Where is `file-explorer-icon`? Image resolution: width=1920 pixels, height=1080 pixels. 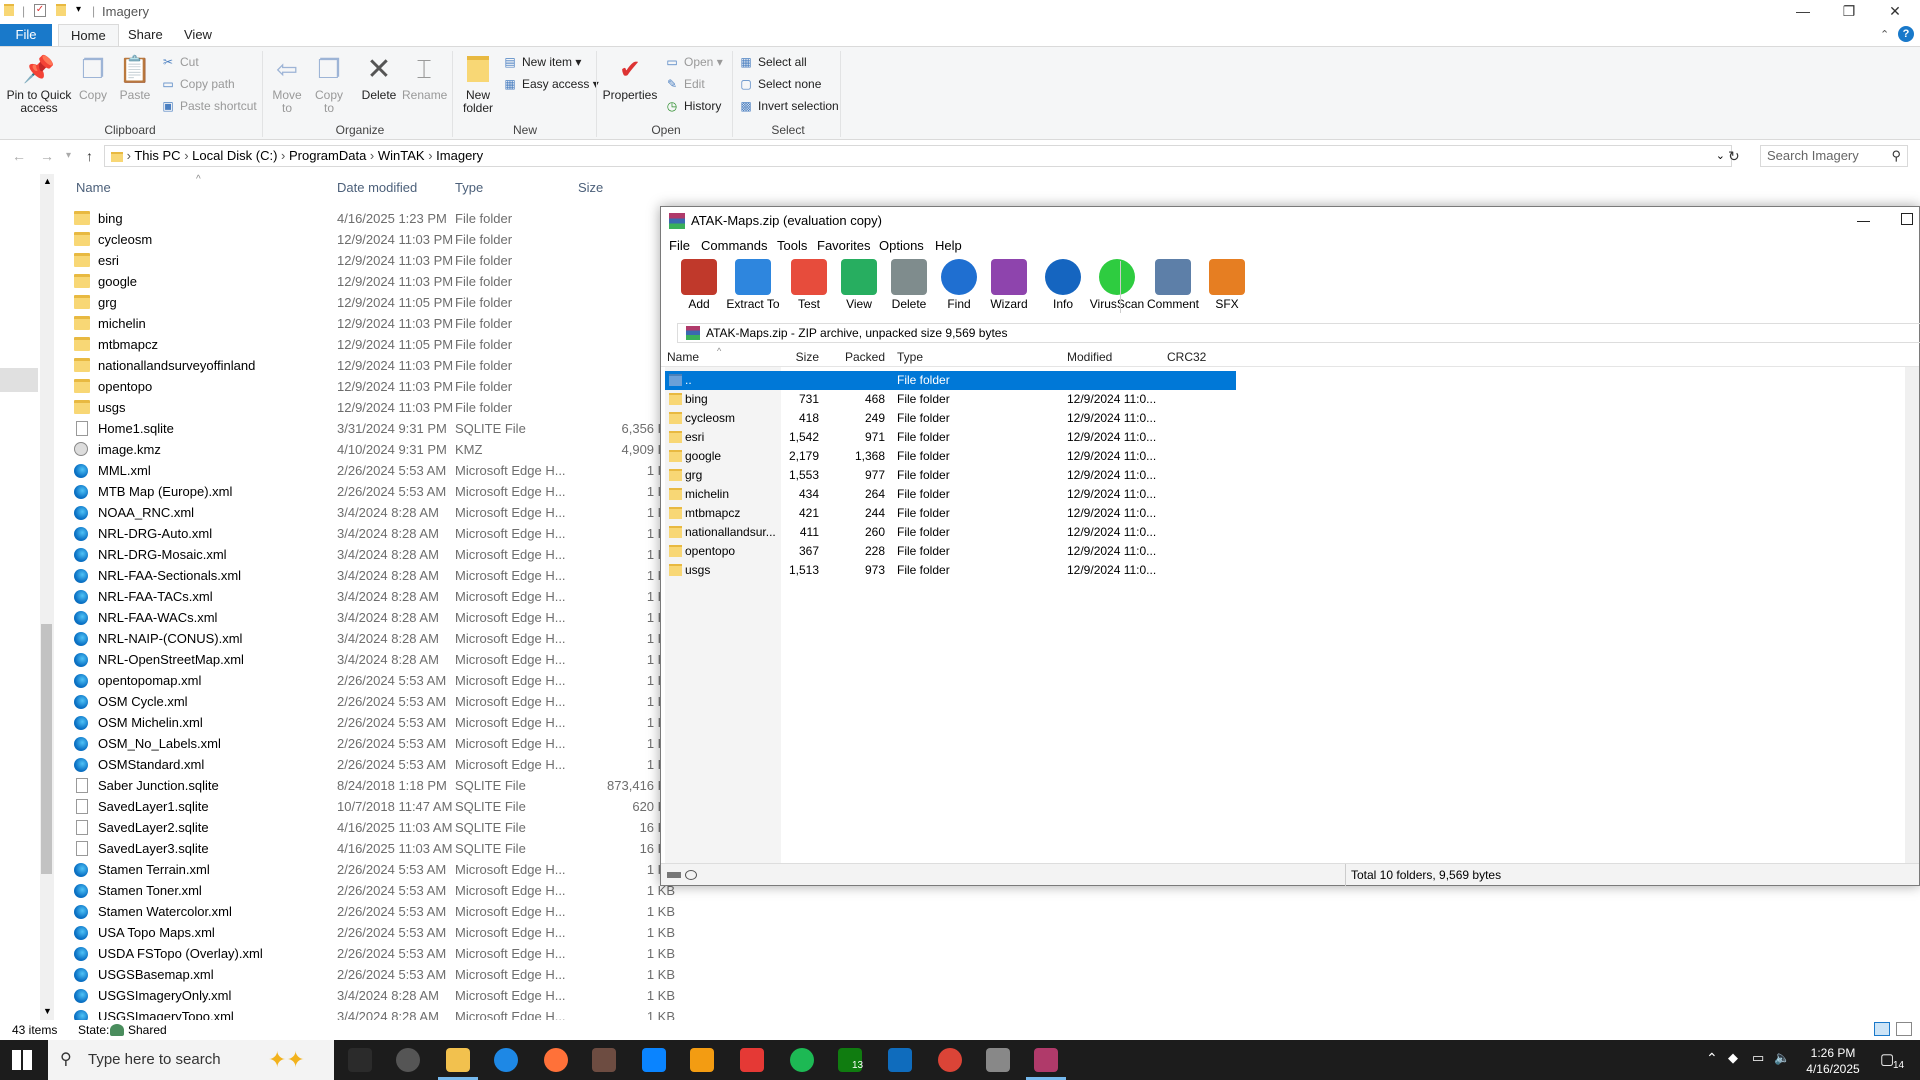 file-explorer-icon is located at coordinates (458, 1060).